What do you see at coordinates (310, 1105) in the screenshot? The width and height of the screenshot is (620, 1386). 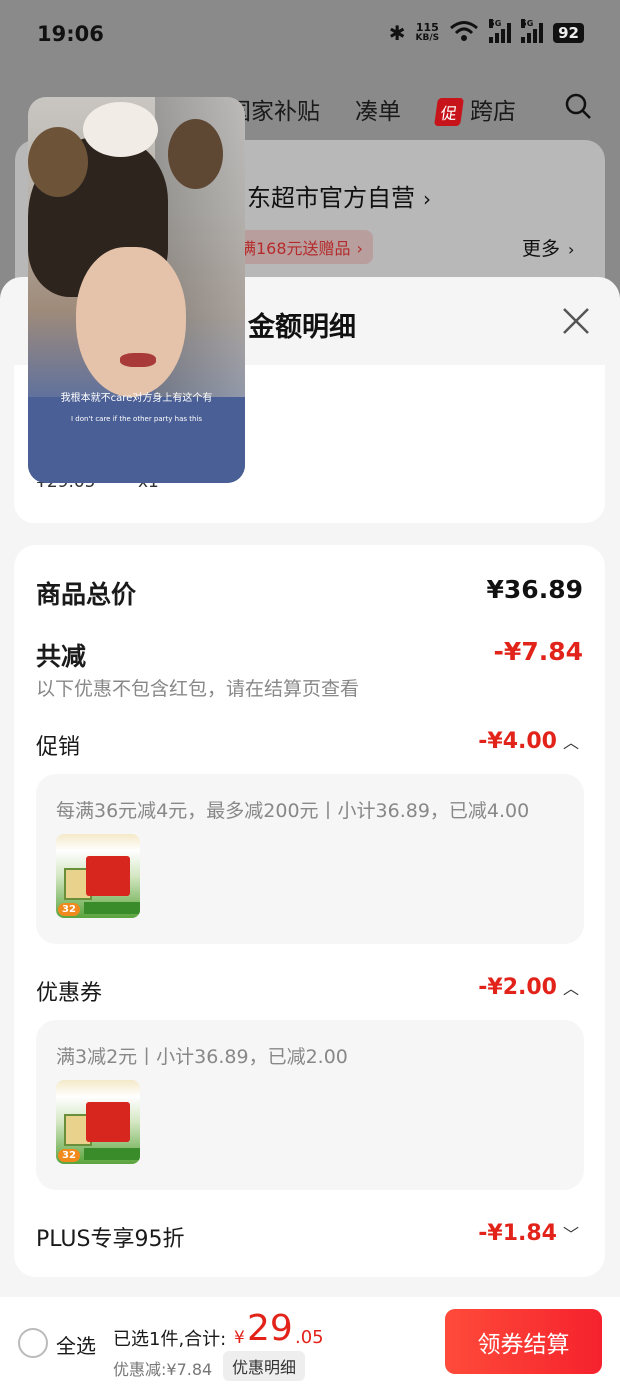 I see `coupon-detail-box: 满3减2元丨小计36.89，已减2.00 32` at bounding box center [310, 1105].